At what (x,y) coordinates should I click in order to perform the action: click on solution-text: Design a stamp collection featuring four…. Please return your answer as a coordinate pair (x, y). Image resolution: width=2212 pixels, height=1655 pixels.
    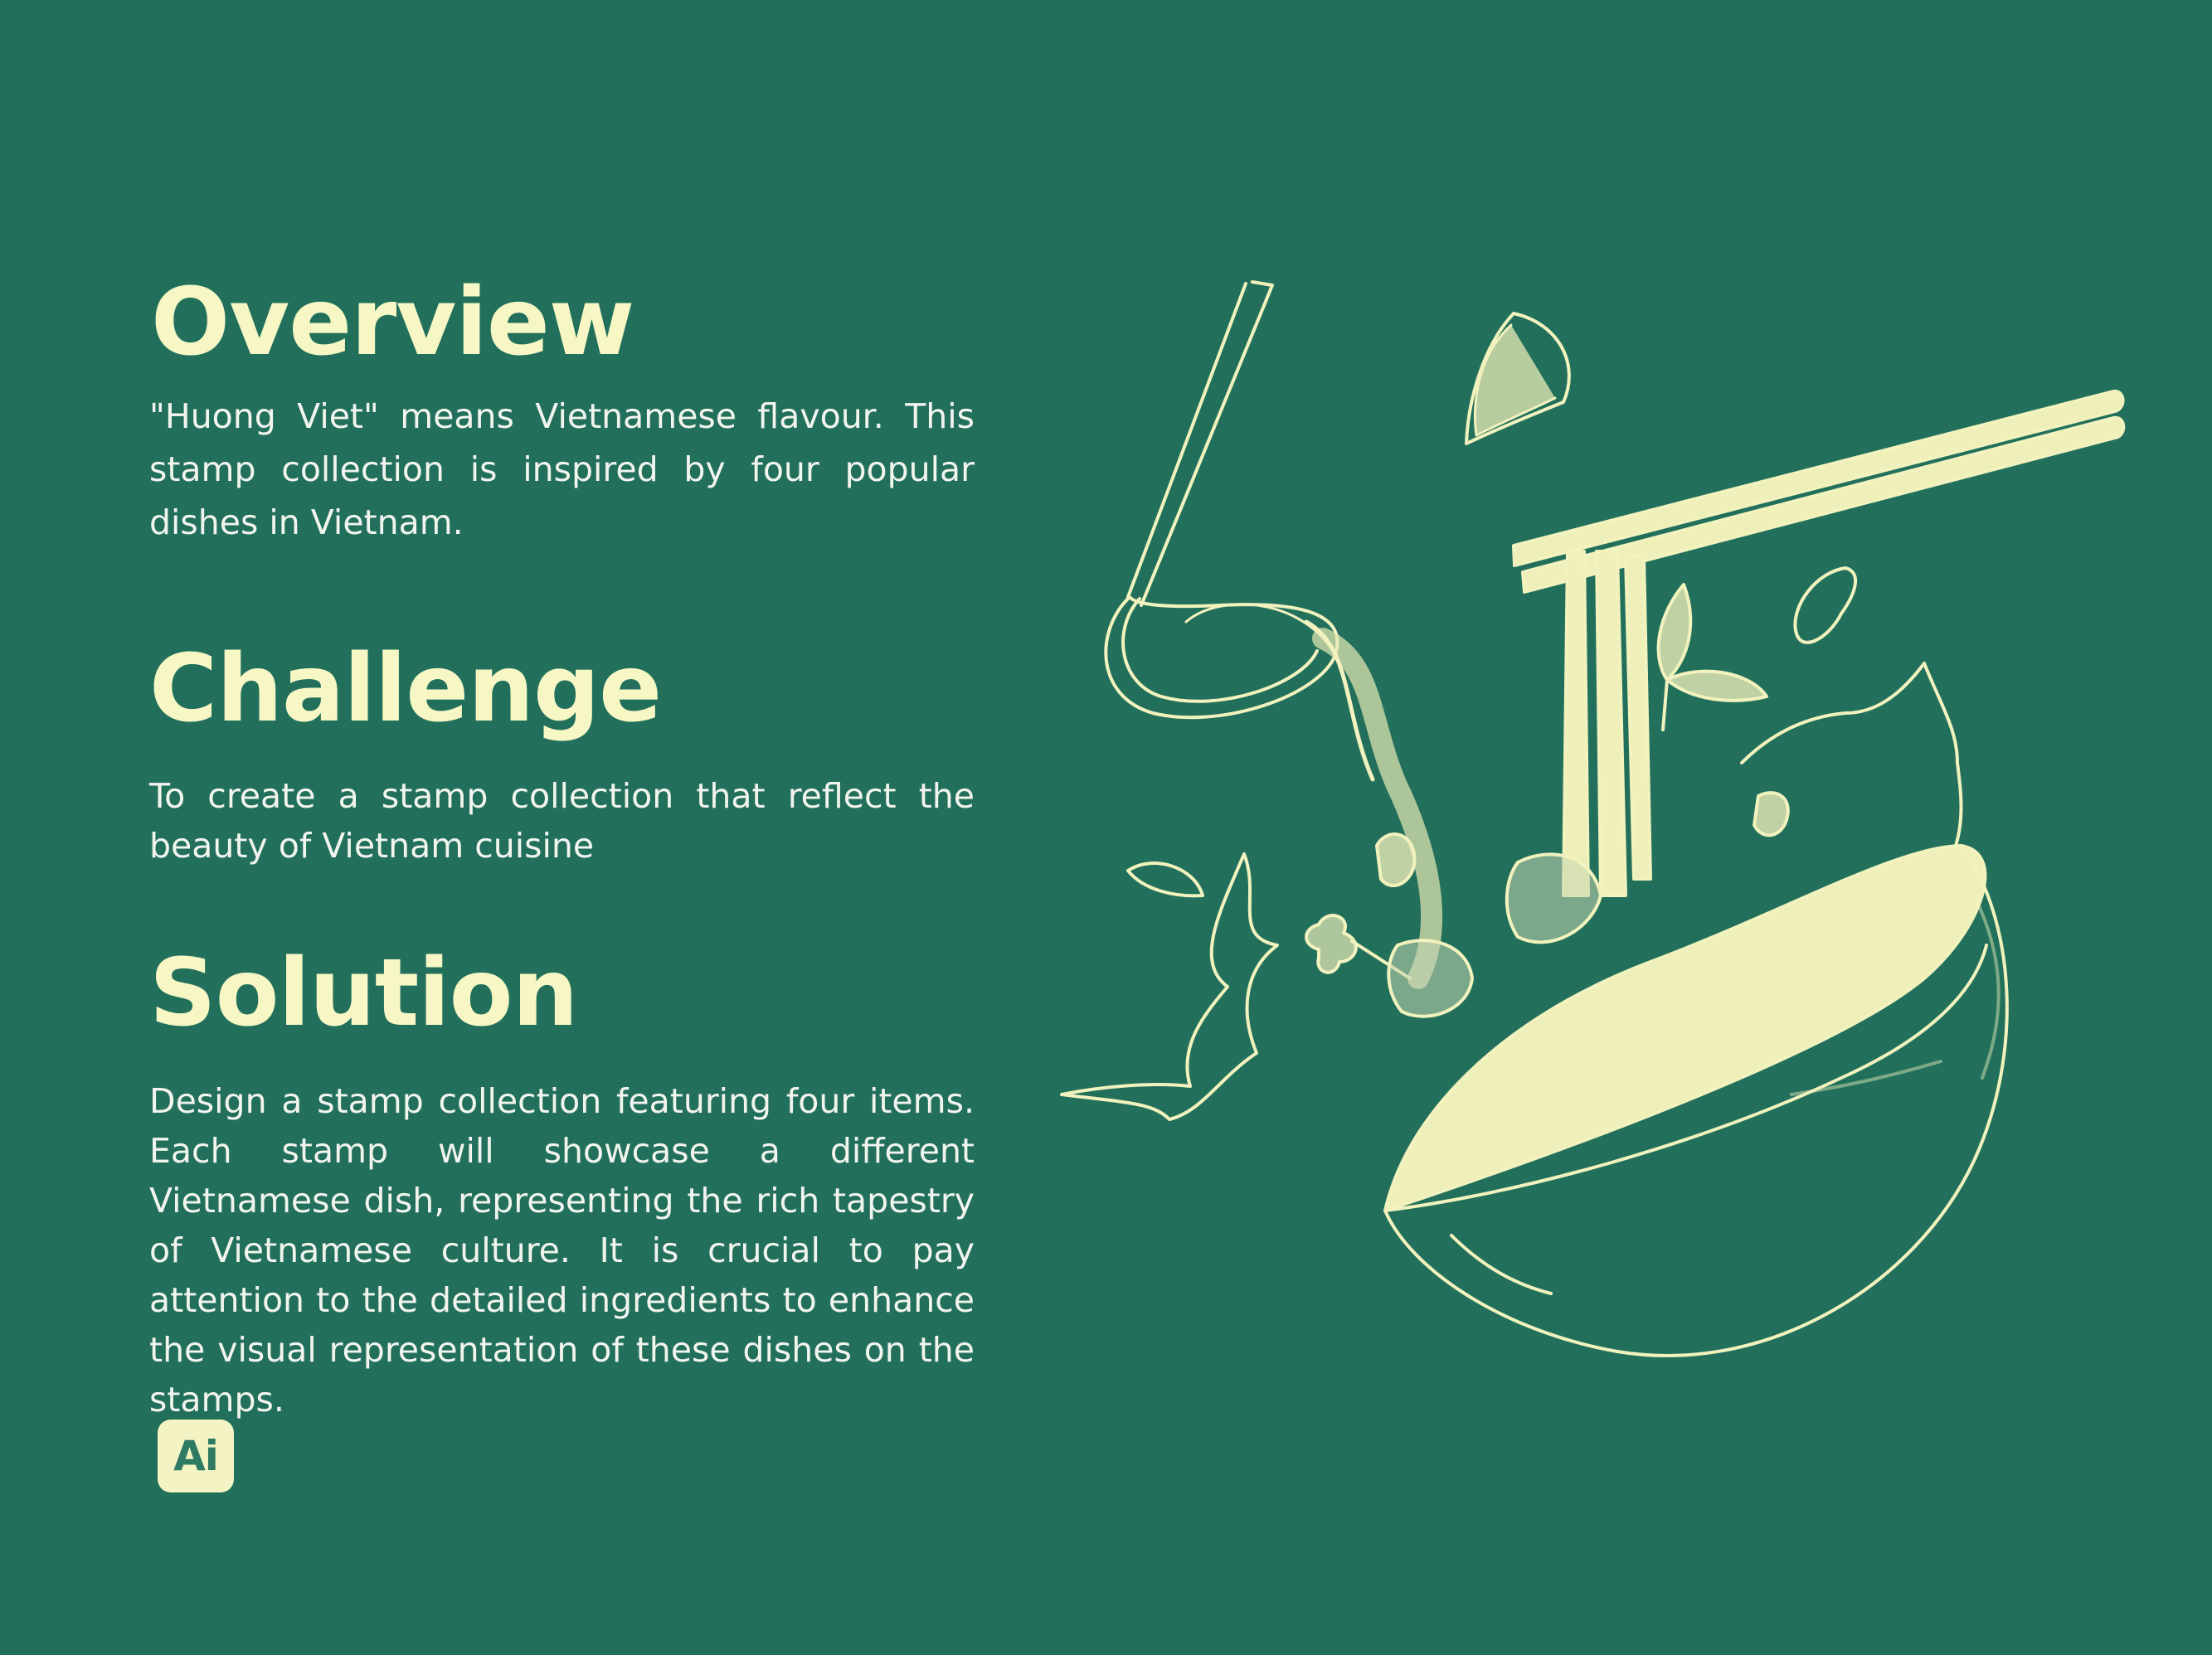
    Looking at the image, I should click on (562, 1250).